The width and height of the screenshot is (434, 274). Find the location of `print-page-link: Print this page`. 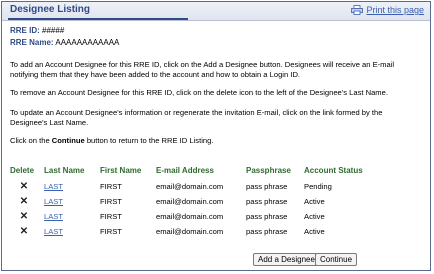

print-page-link: Print this page is located at coordinates (387, 10).